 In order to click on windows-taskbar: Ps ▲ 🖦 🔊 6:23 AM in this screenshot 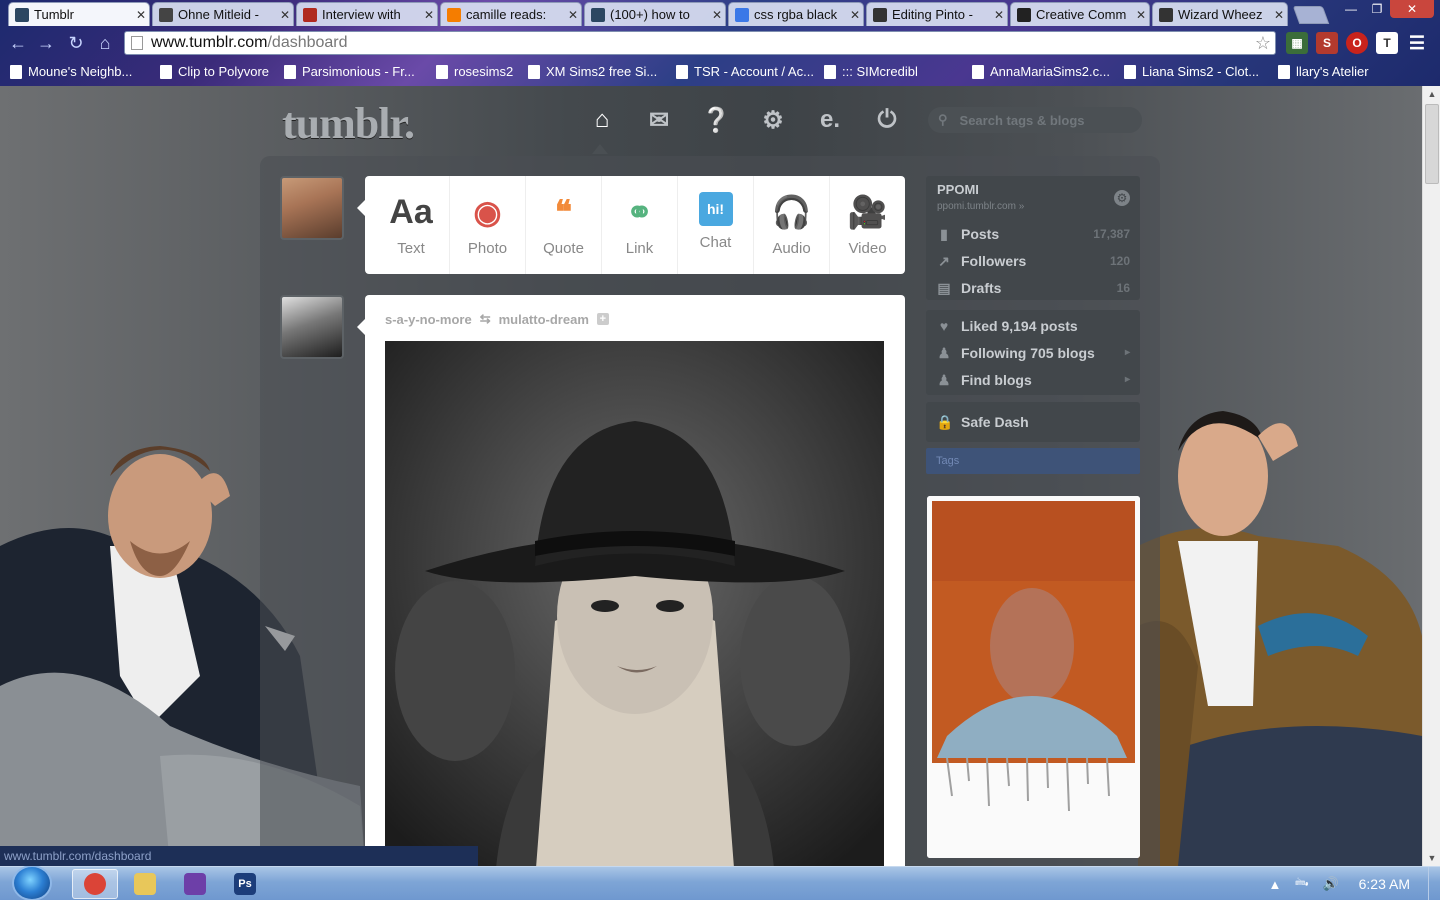, I will do `click(720, 882)`.